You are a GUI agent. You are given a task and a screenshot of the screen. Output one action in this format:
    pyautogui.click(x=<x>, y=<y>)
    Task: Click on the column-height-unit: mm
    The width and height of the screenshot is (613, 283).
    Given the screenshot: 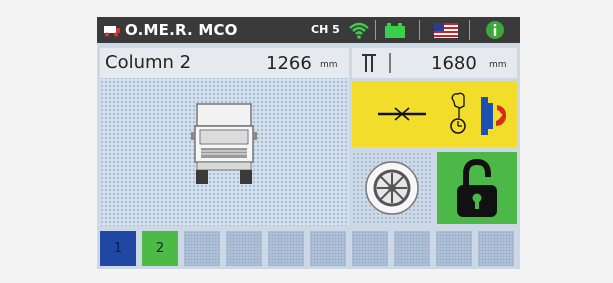 What is the action you would take?
    pyautogui.click(x=329, y=65)
    